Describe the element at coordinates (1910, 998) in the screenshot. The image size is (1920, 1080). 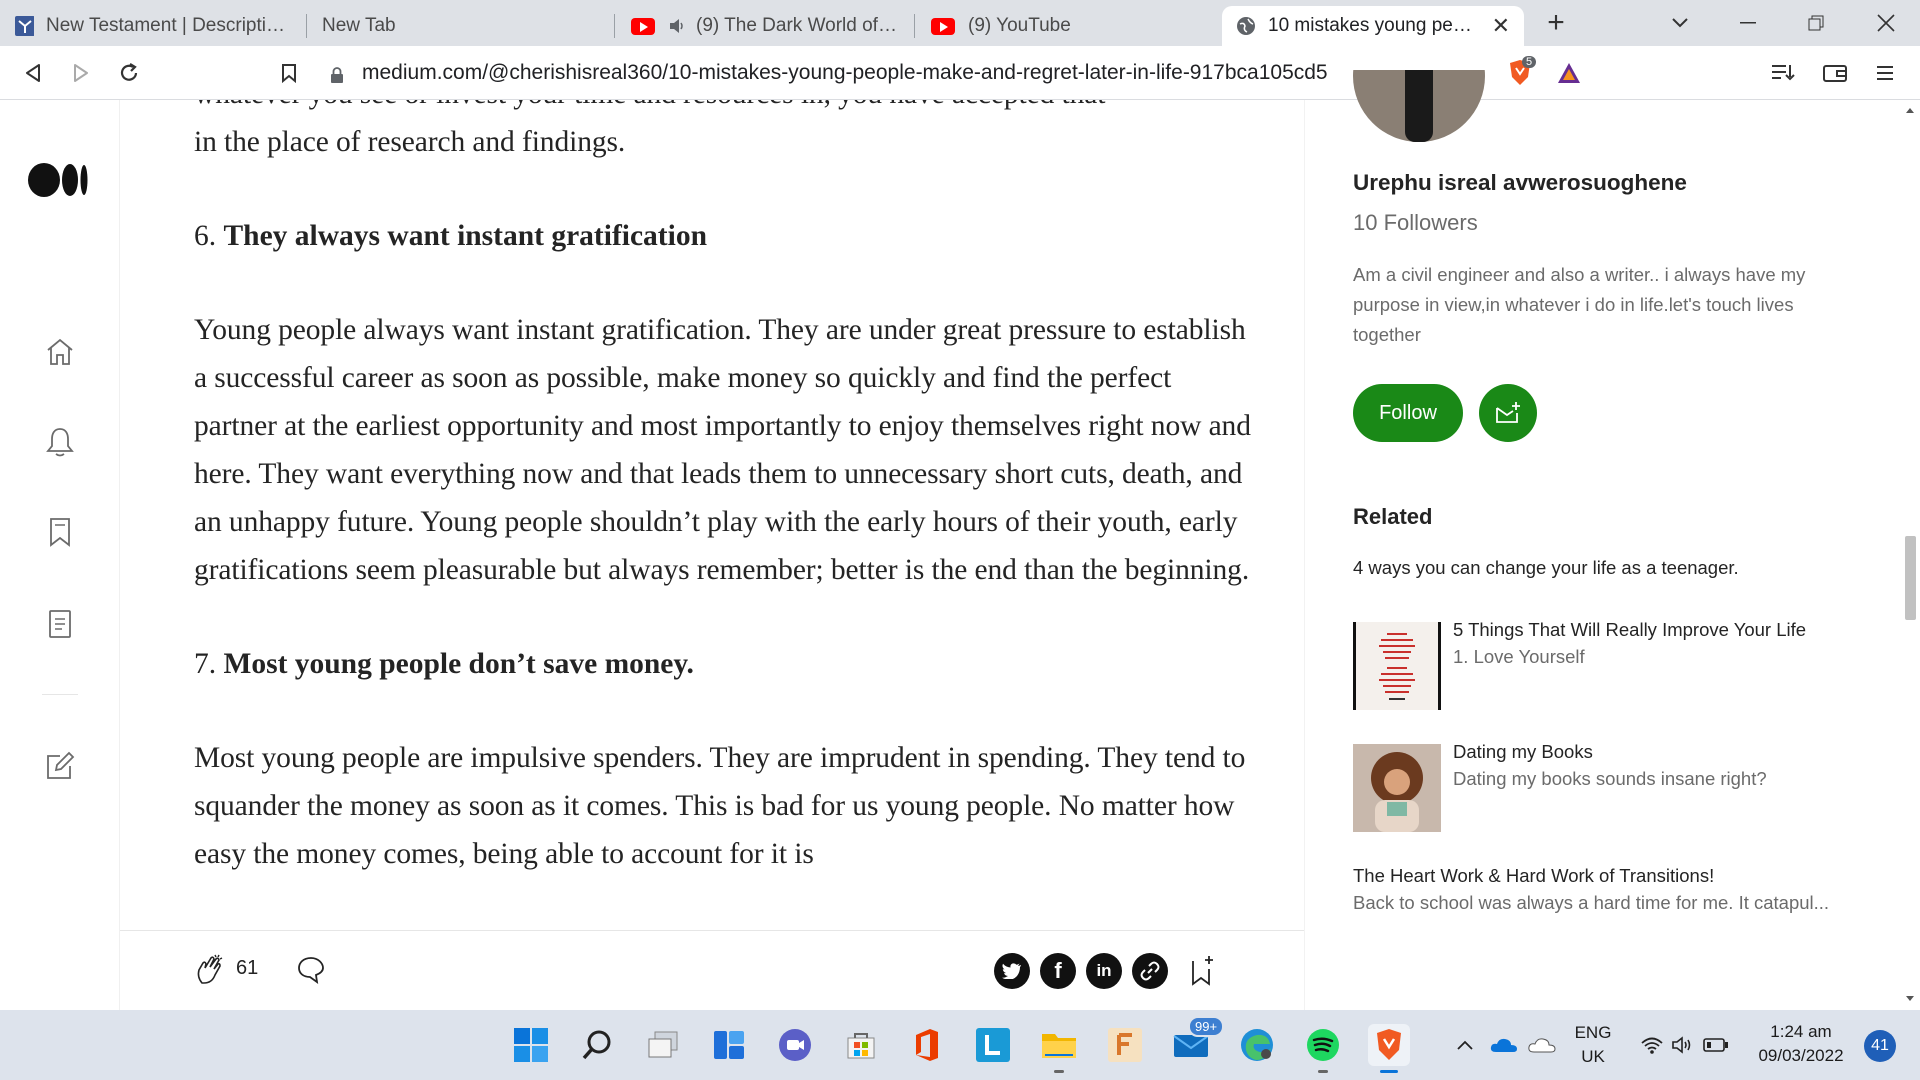
I see `scroll-down-arrow-icon` at that location.